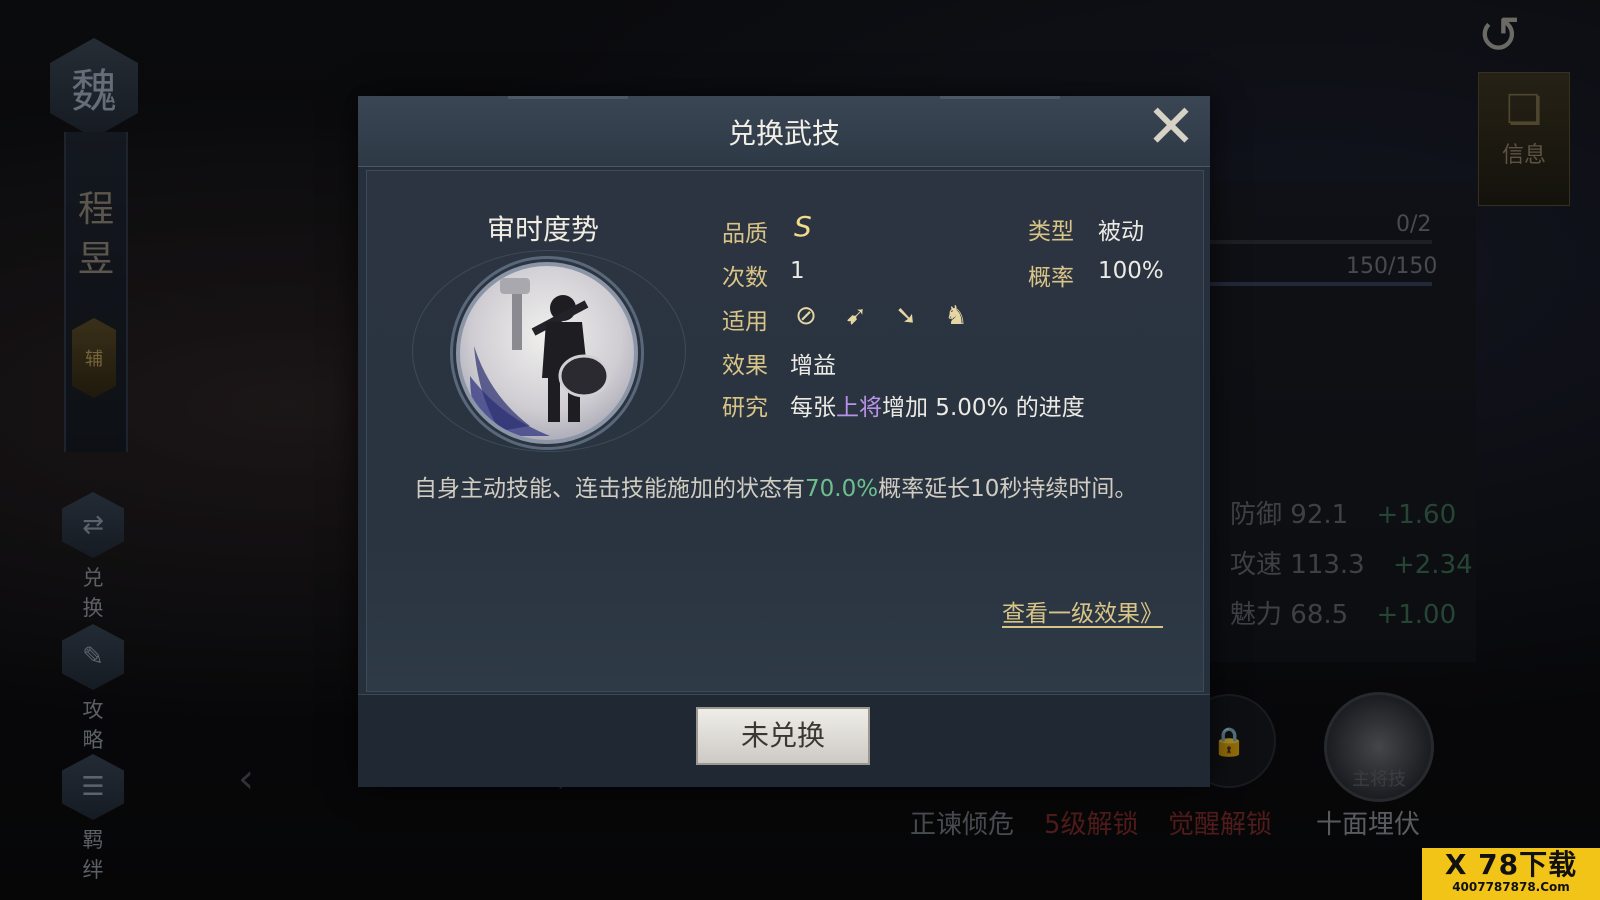 Image resolution: width=1600 pixels, height=900 pixels. What do you see at coordinates (813, 366) in the screenshot?
I see `effect-value: 增益` at bounding box center [813, 366].